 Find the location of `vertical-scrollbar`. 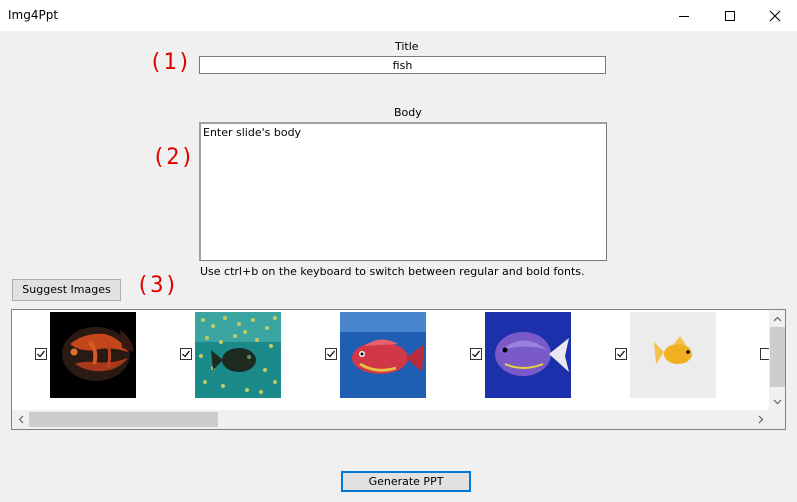

vertical-scrollbar is located at coordinates (777, 360).